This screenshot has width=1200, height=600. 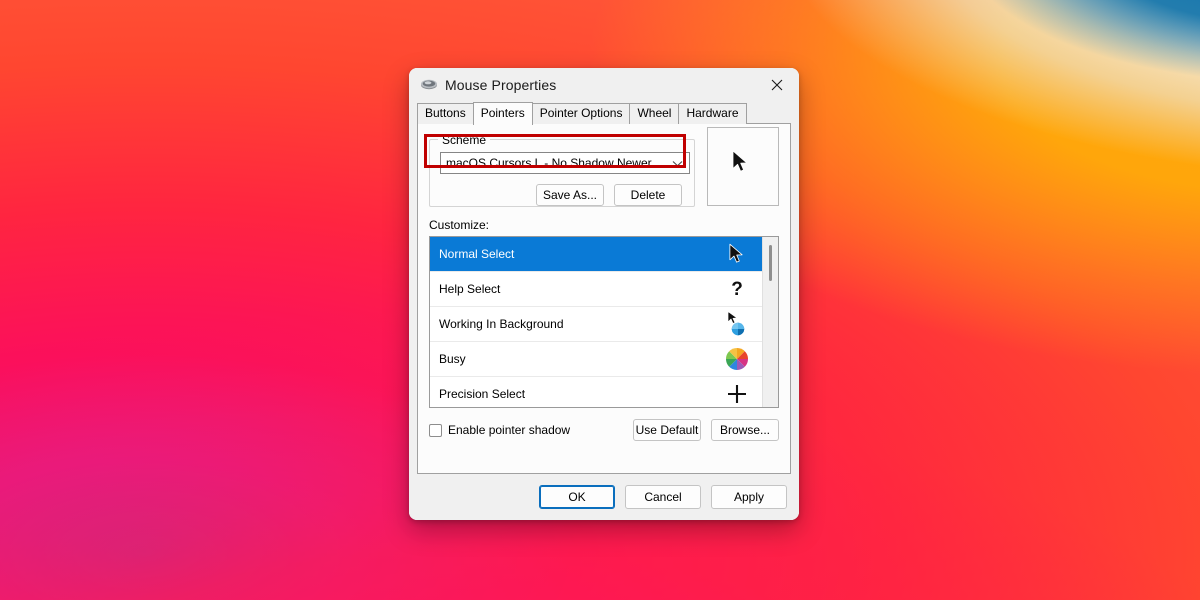 I want to click on scheme-legend: Scheme, so click(x=464, y=140).